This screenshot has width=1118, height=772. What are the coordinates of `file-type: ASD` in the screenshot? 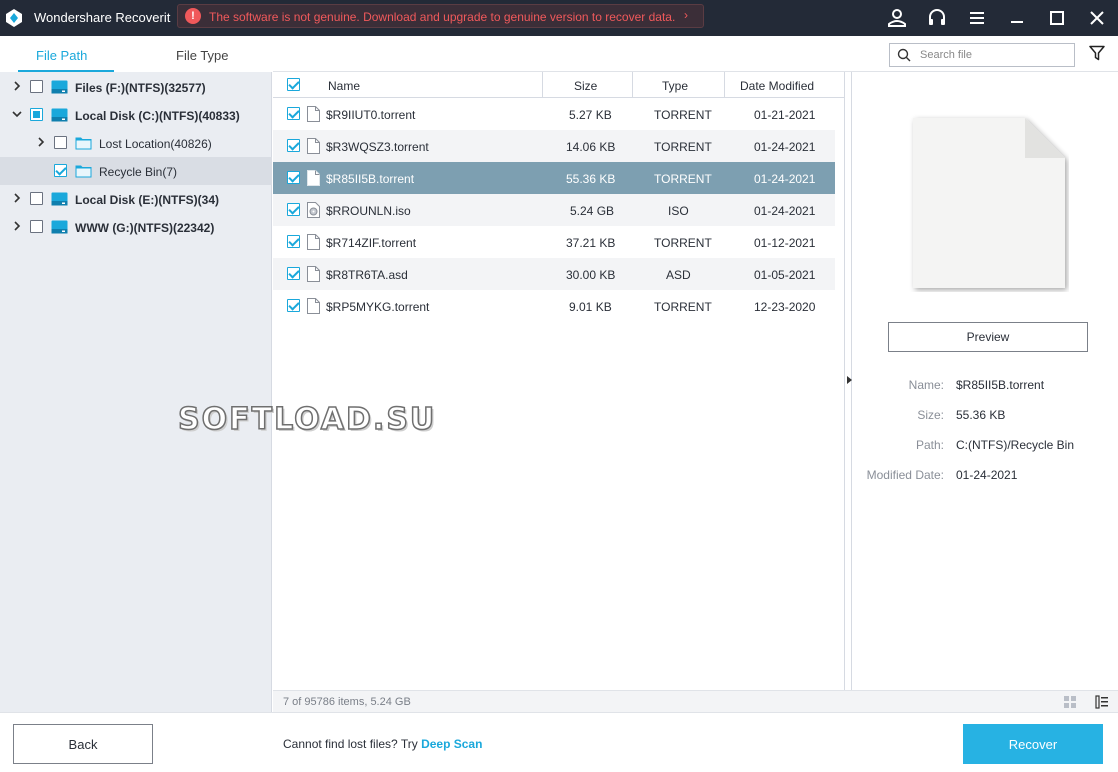 It's located at (678, 275).